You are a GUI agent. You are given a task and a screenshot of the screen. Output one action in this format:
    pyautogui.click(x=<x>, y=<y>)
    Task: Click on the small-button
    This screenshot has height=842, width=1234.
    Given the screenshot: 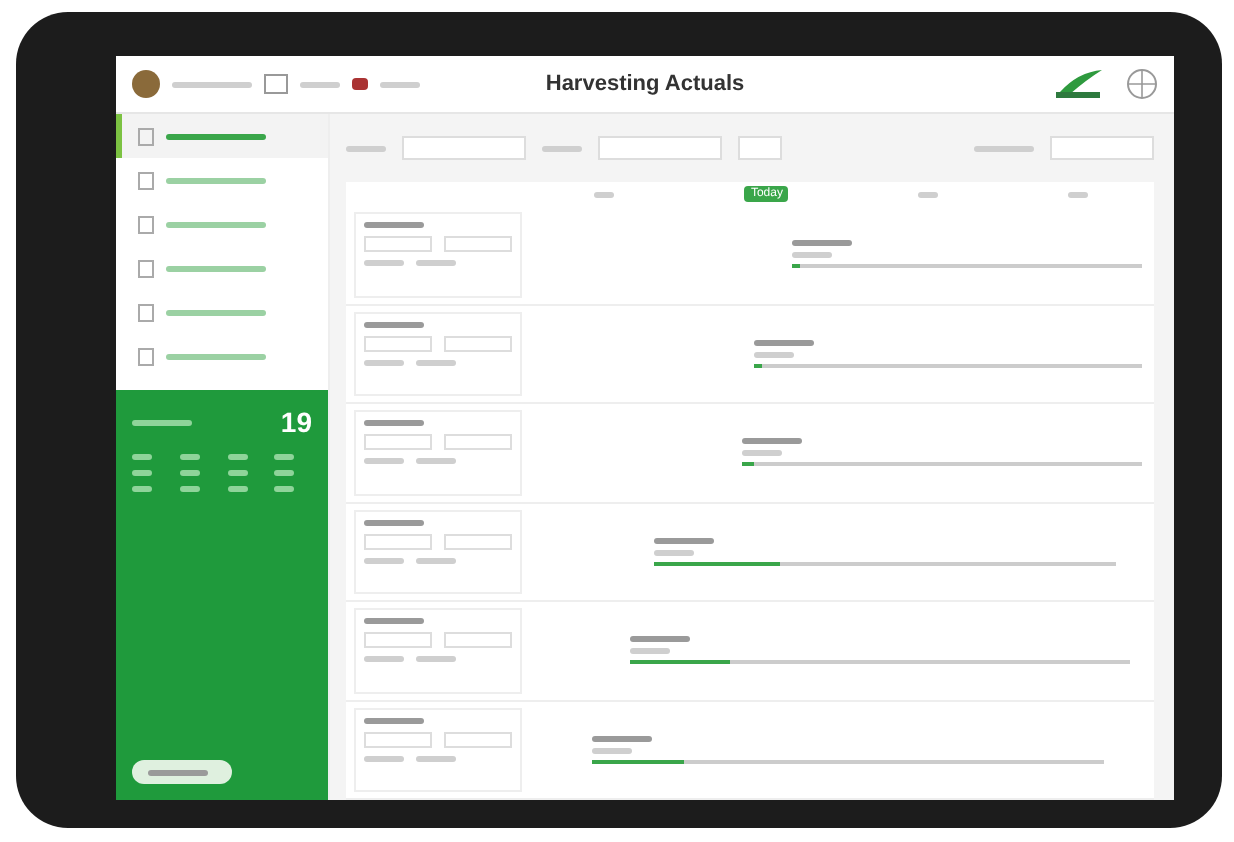 What is the action you would take?
    pyautogui.click(x=760, y=148)
    